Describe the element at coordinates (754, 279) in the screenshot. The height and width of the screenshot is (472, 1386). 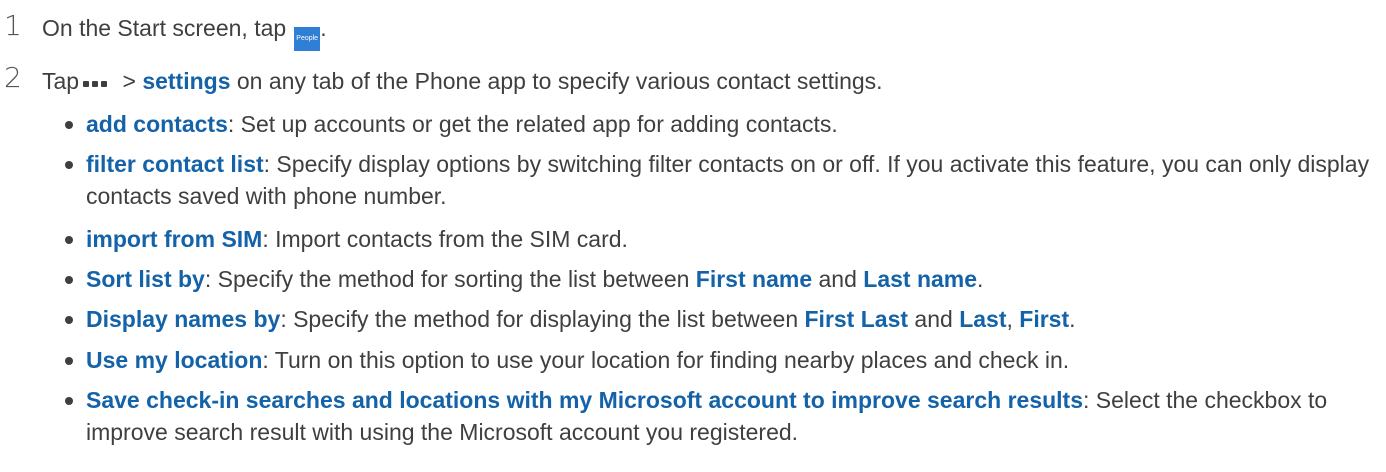
I see `option-first-name: First name` at that location.